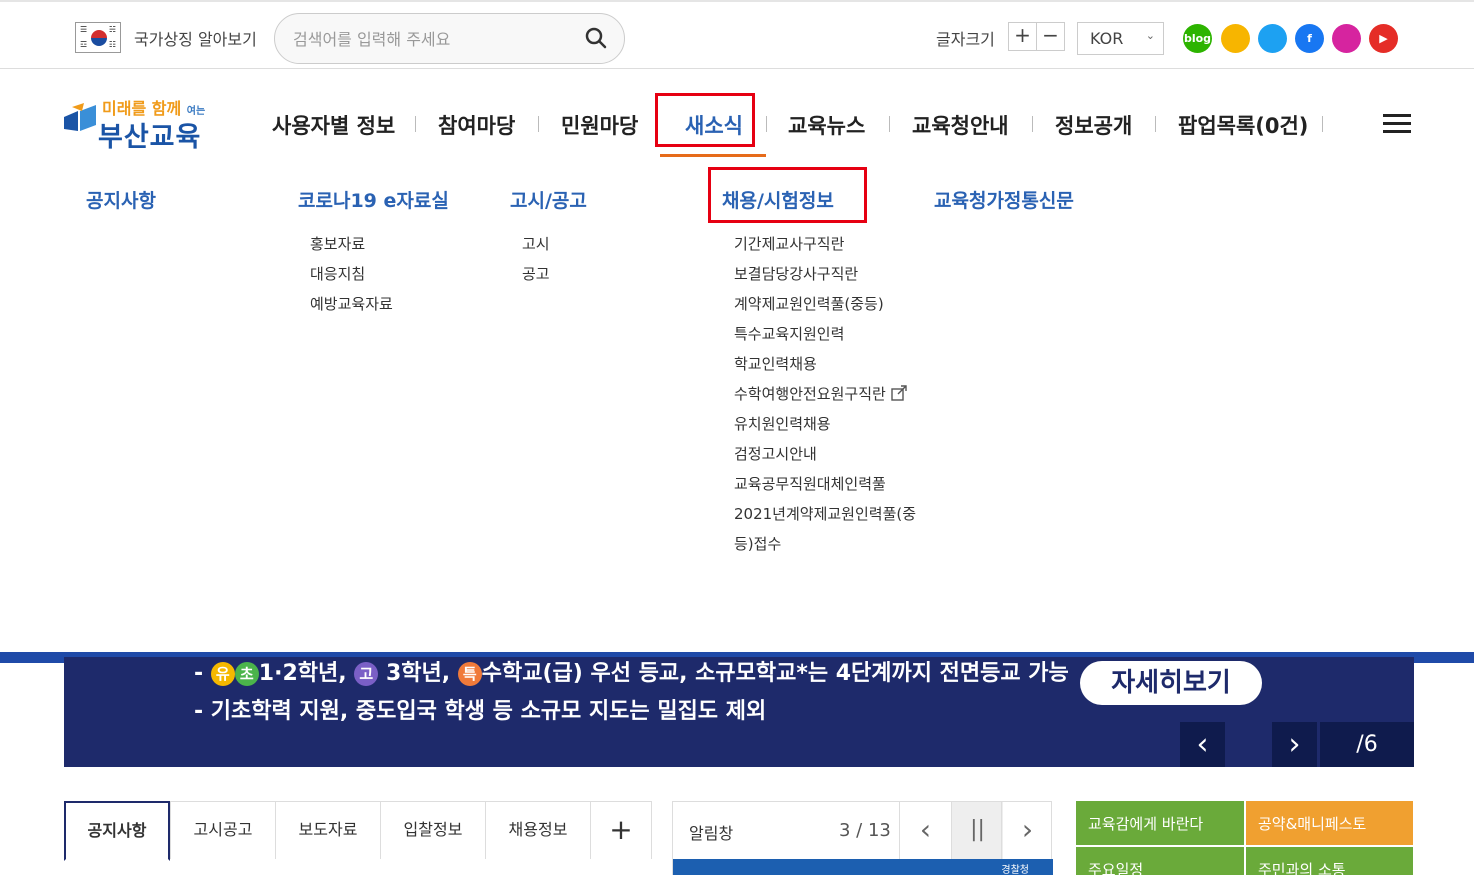  I want to click on submenu-item: 공고, so click(536, 273).